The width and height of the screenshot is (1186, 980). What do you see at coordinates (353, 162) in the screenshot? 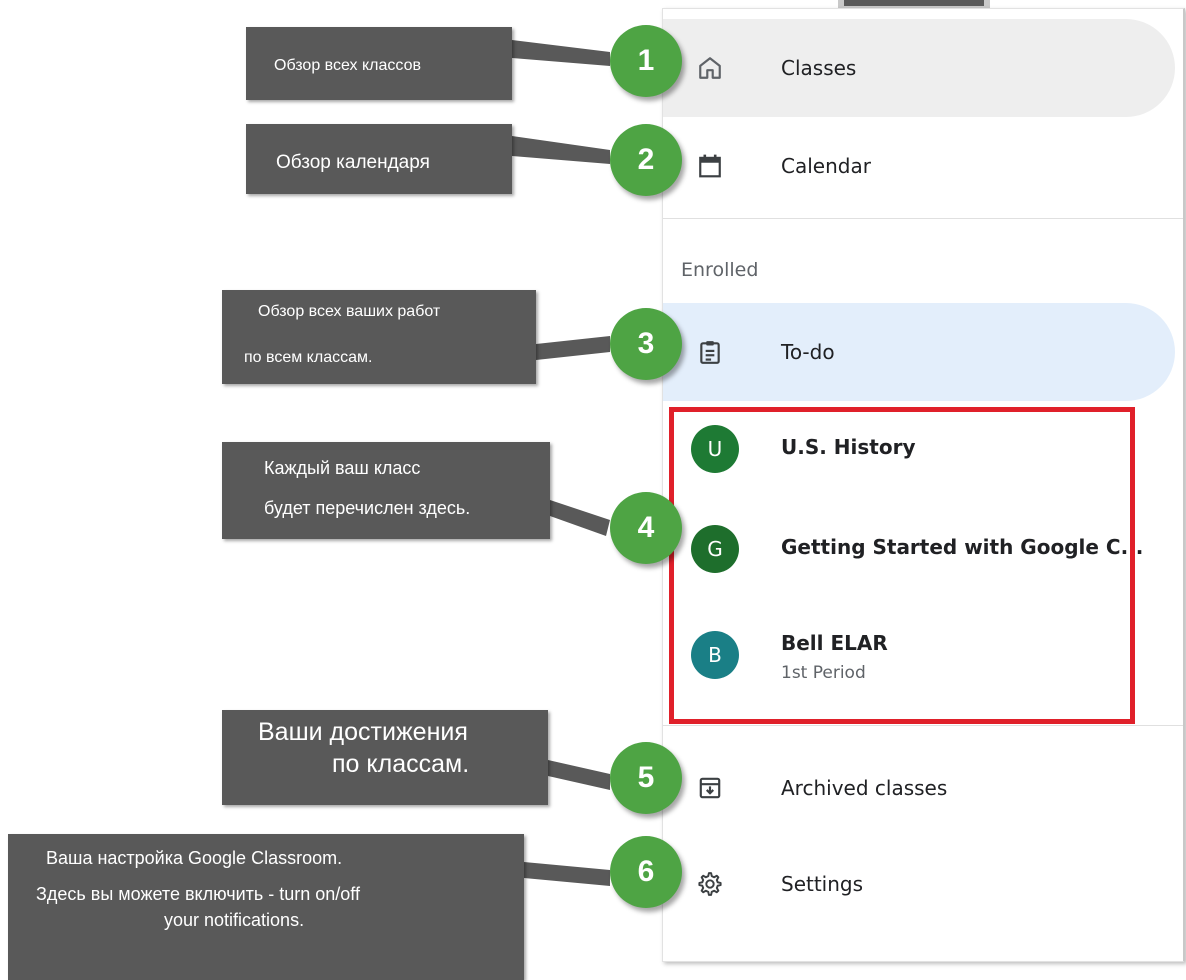
I see `callout-text: Обзор календаря` at bounding box center [353, 162].